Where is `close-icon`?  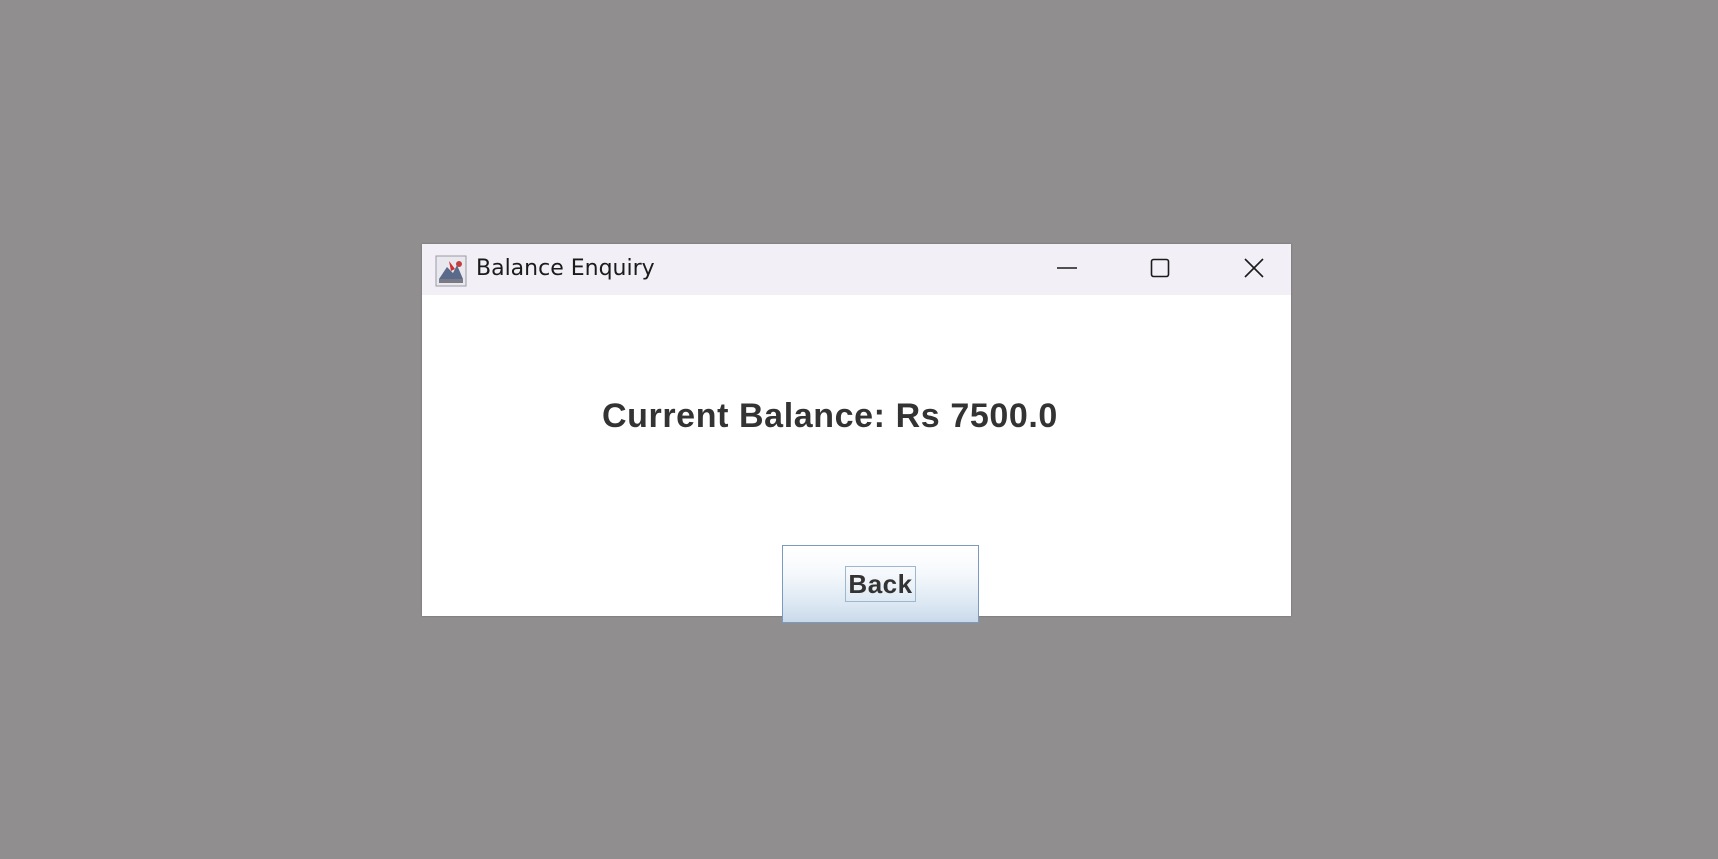
close-icon is located at coordinates (1254, 270).